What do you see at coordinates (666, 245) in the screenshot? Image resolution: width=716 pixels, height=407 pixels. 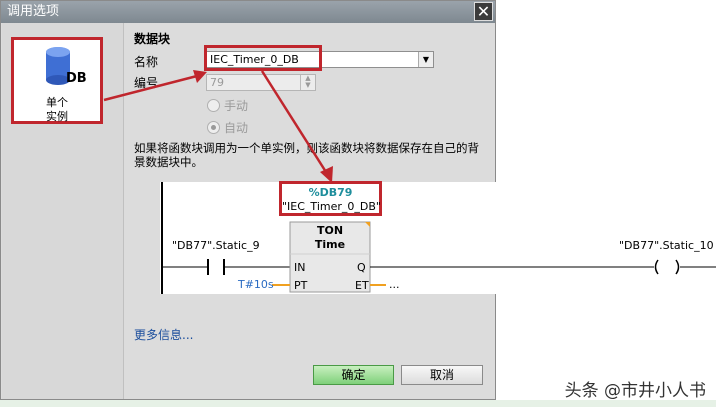 I see `output-tag: "DB77".Static_10` at bounding box center [666, 245].